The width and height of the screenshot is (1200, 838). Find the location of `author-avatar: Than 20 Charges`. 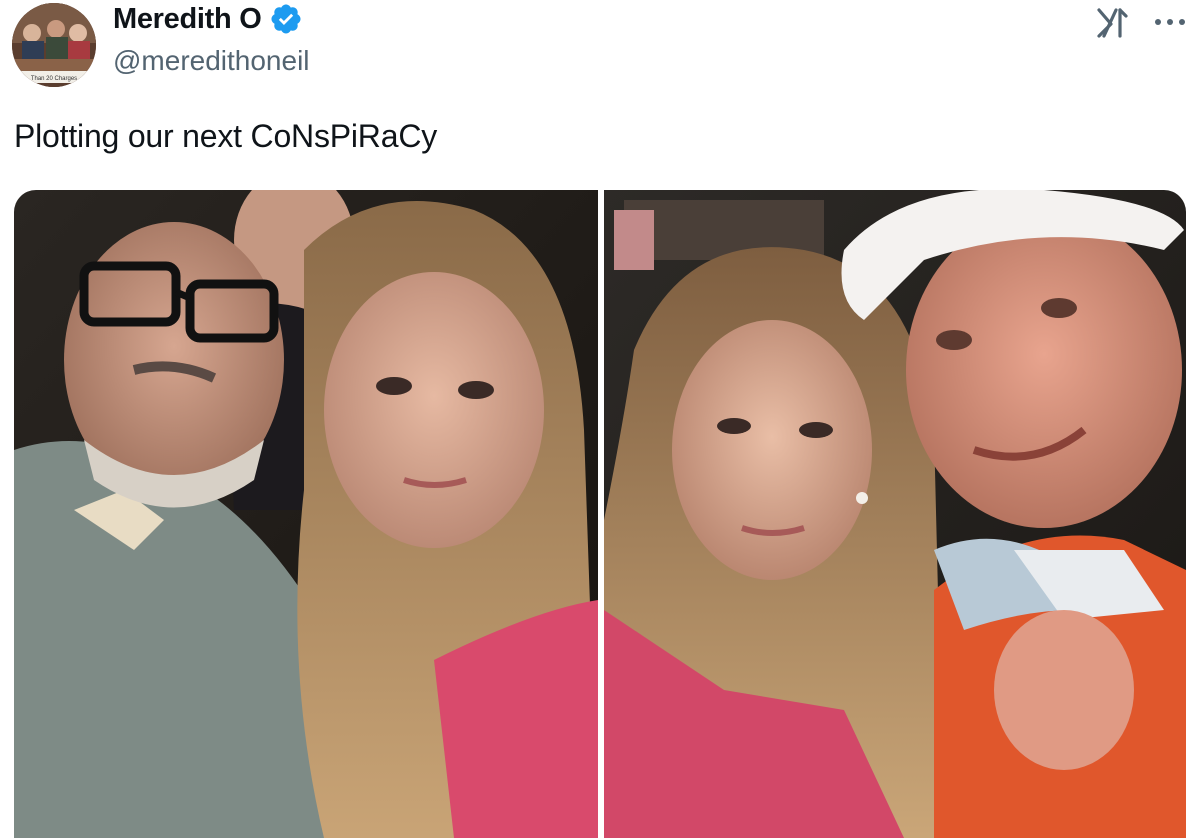

author-avatar: Than 20 Charges is located at coordinates (54, 45).